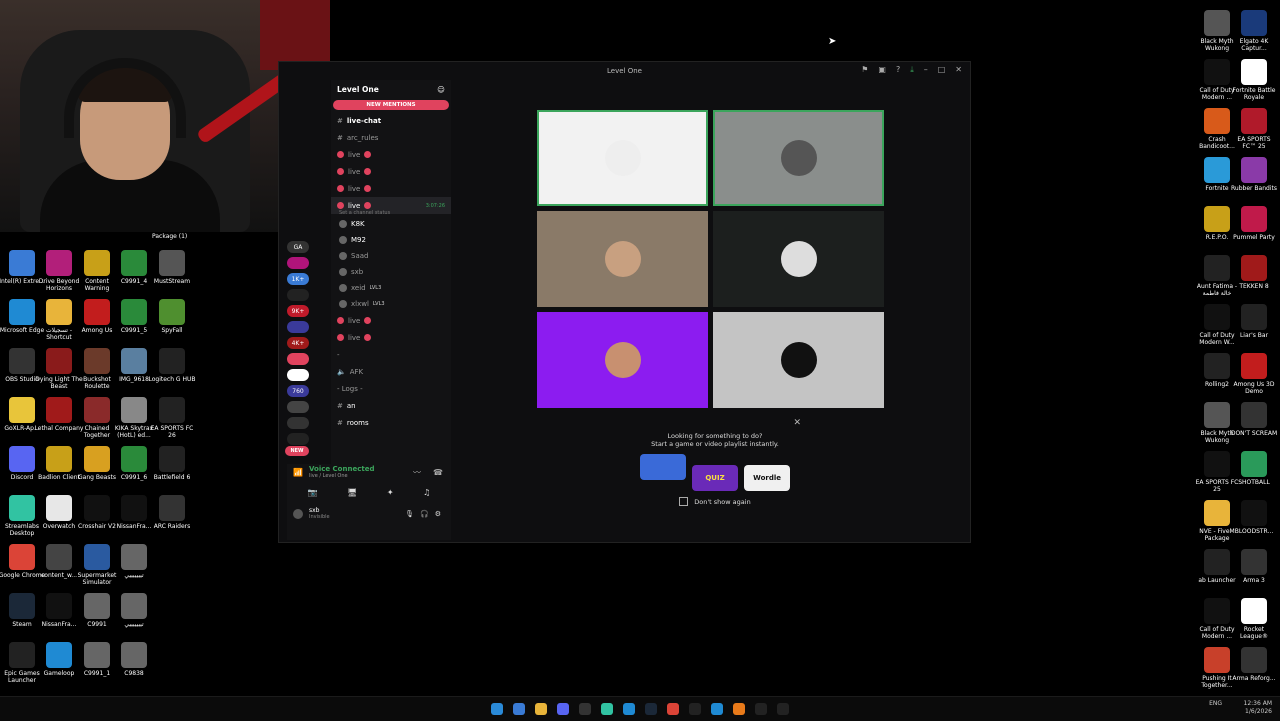 The image size is (1280, 721). What do you see at coordinates (298, 247) in the screenshot?
I see `server-icon: GA` at bounding box center [298, 247].